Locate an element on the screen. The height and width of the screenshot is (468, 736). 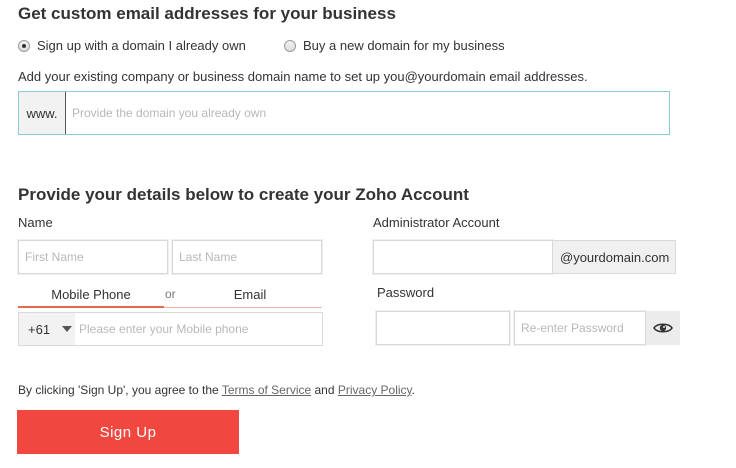
domain-input is located at coordinates (367, 113).